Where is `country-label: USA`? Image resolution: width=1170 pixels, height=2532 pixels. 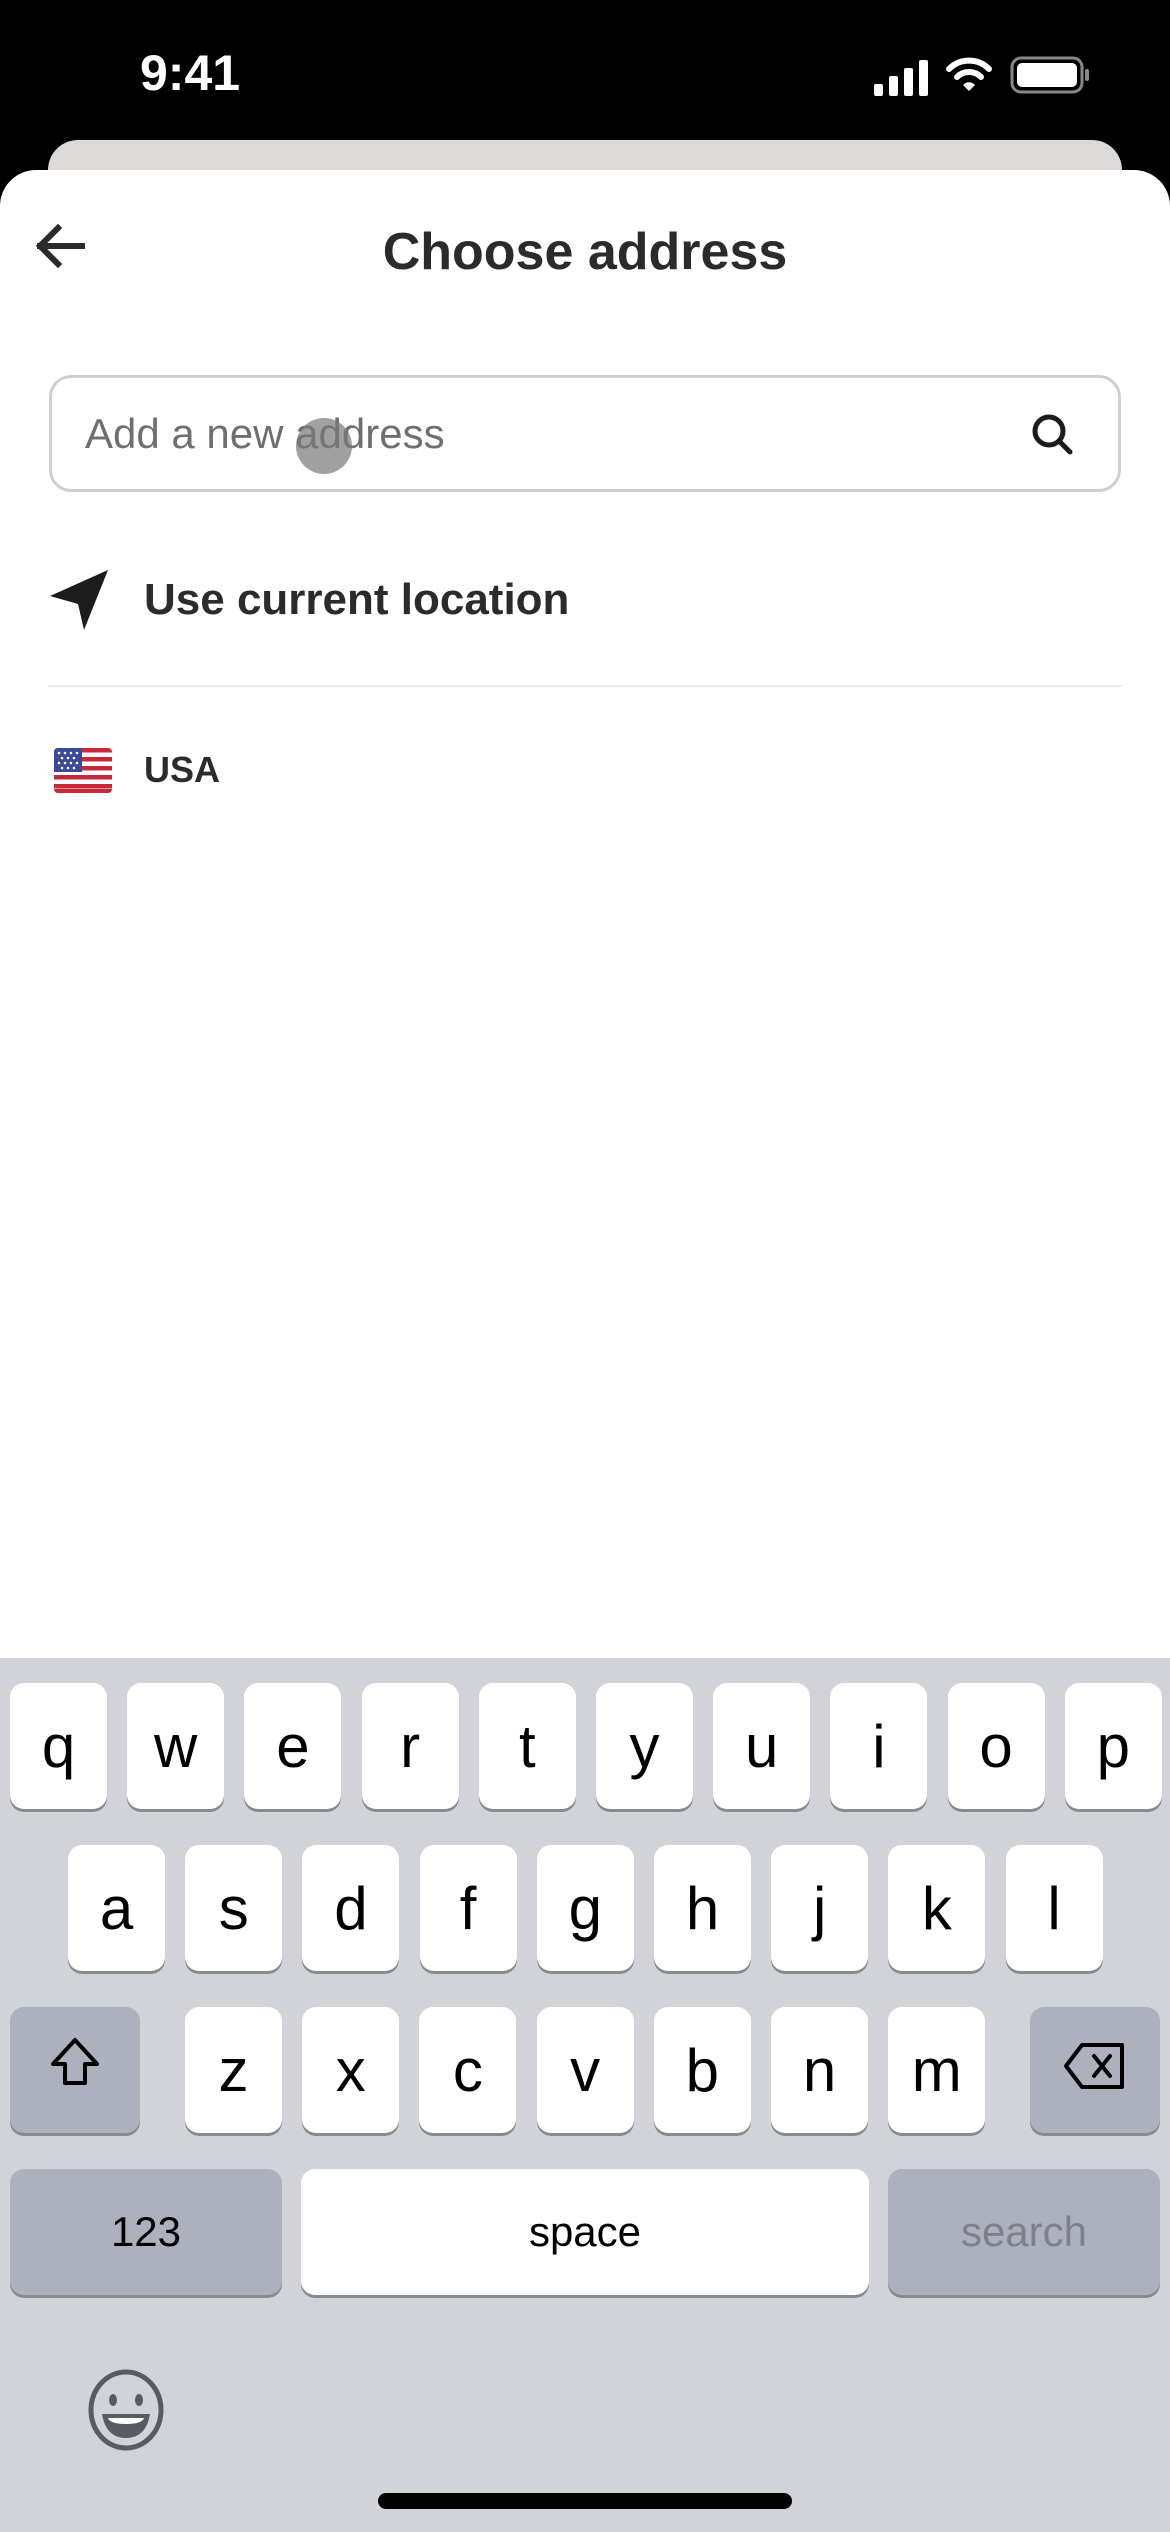 country-label: USA is located at coordinates (182, 769).